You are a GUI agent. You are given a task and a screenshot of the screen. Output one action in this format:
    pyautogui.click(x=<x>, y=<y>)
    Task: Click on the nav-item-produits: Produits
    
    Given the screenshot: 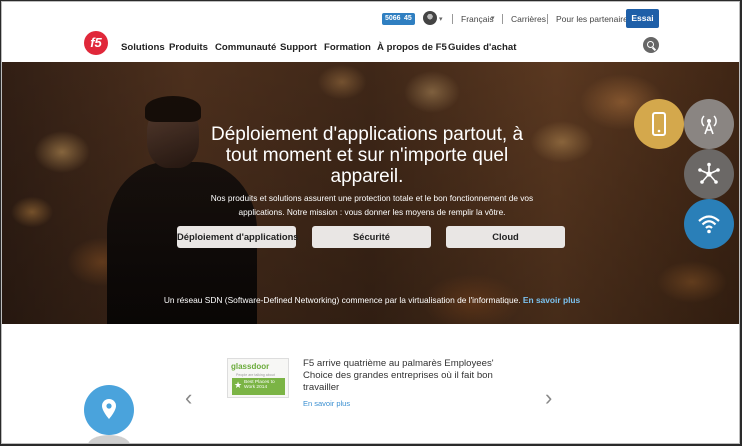 What is the action you would take?
    pyautogui.click(x=188, y=47)
    